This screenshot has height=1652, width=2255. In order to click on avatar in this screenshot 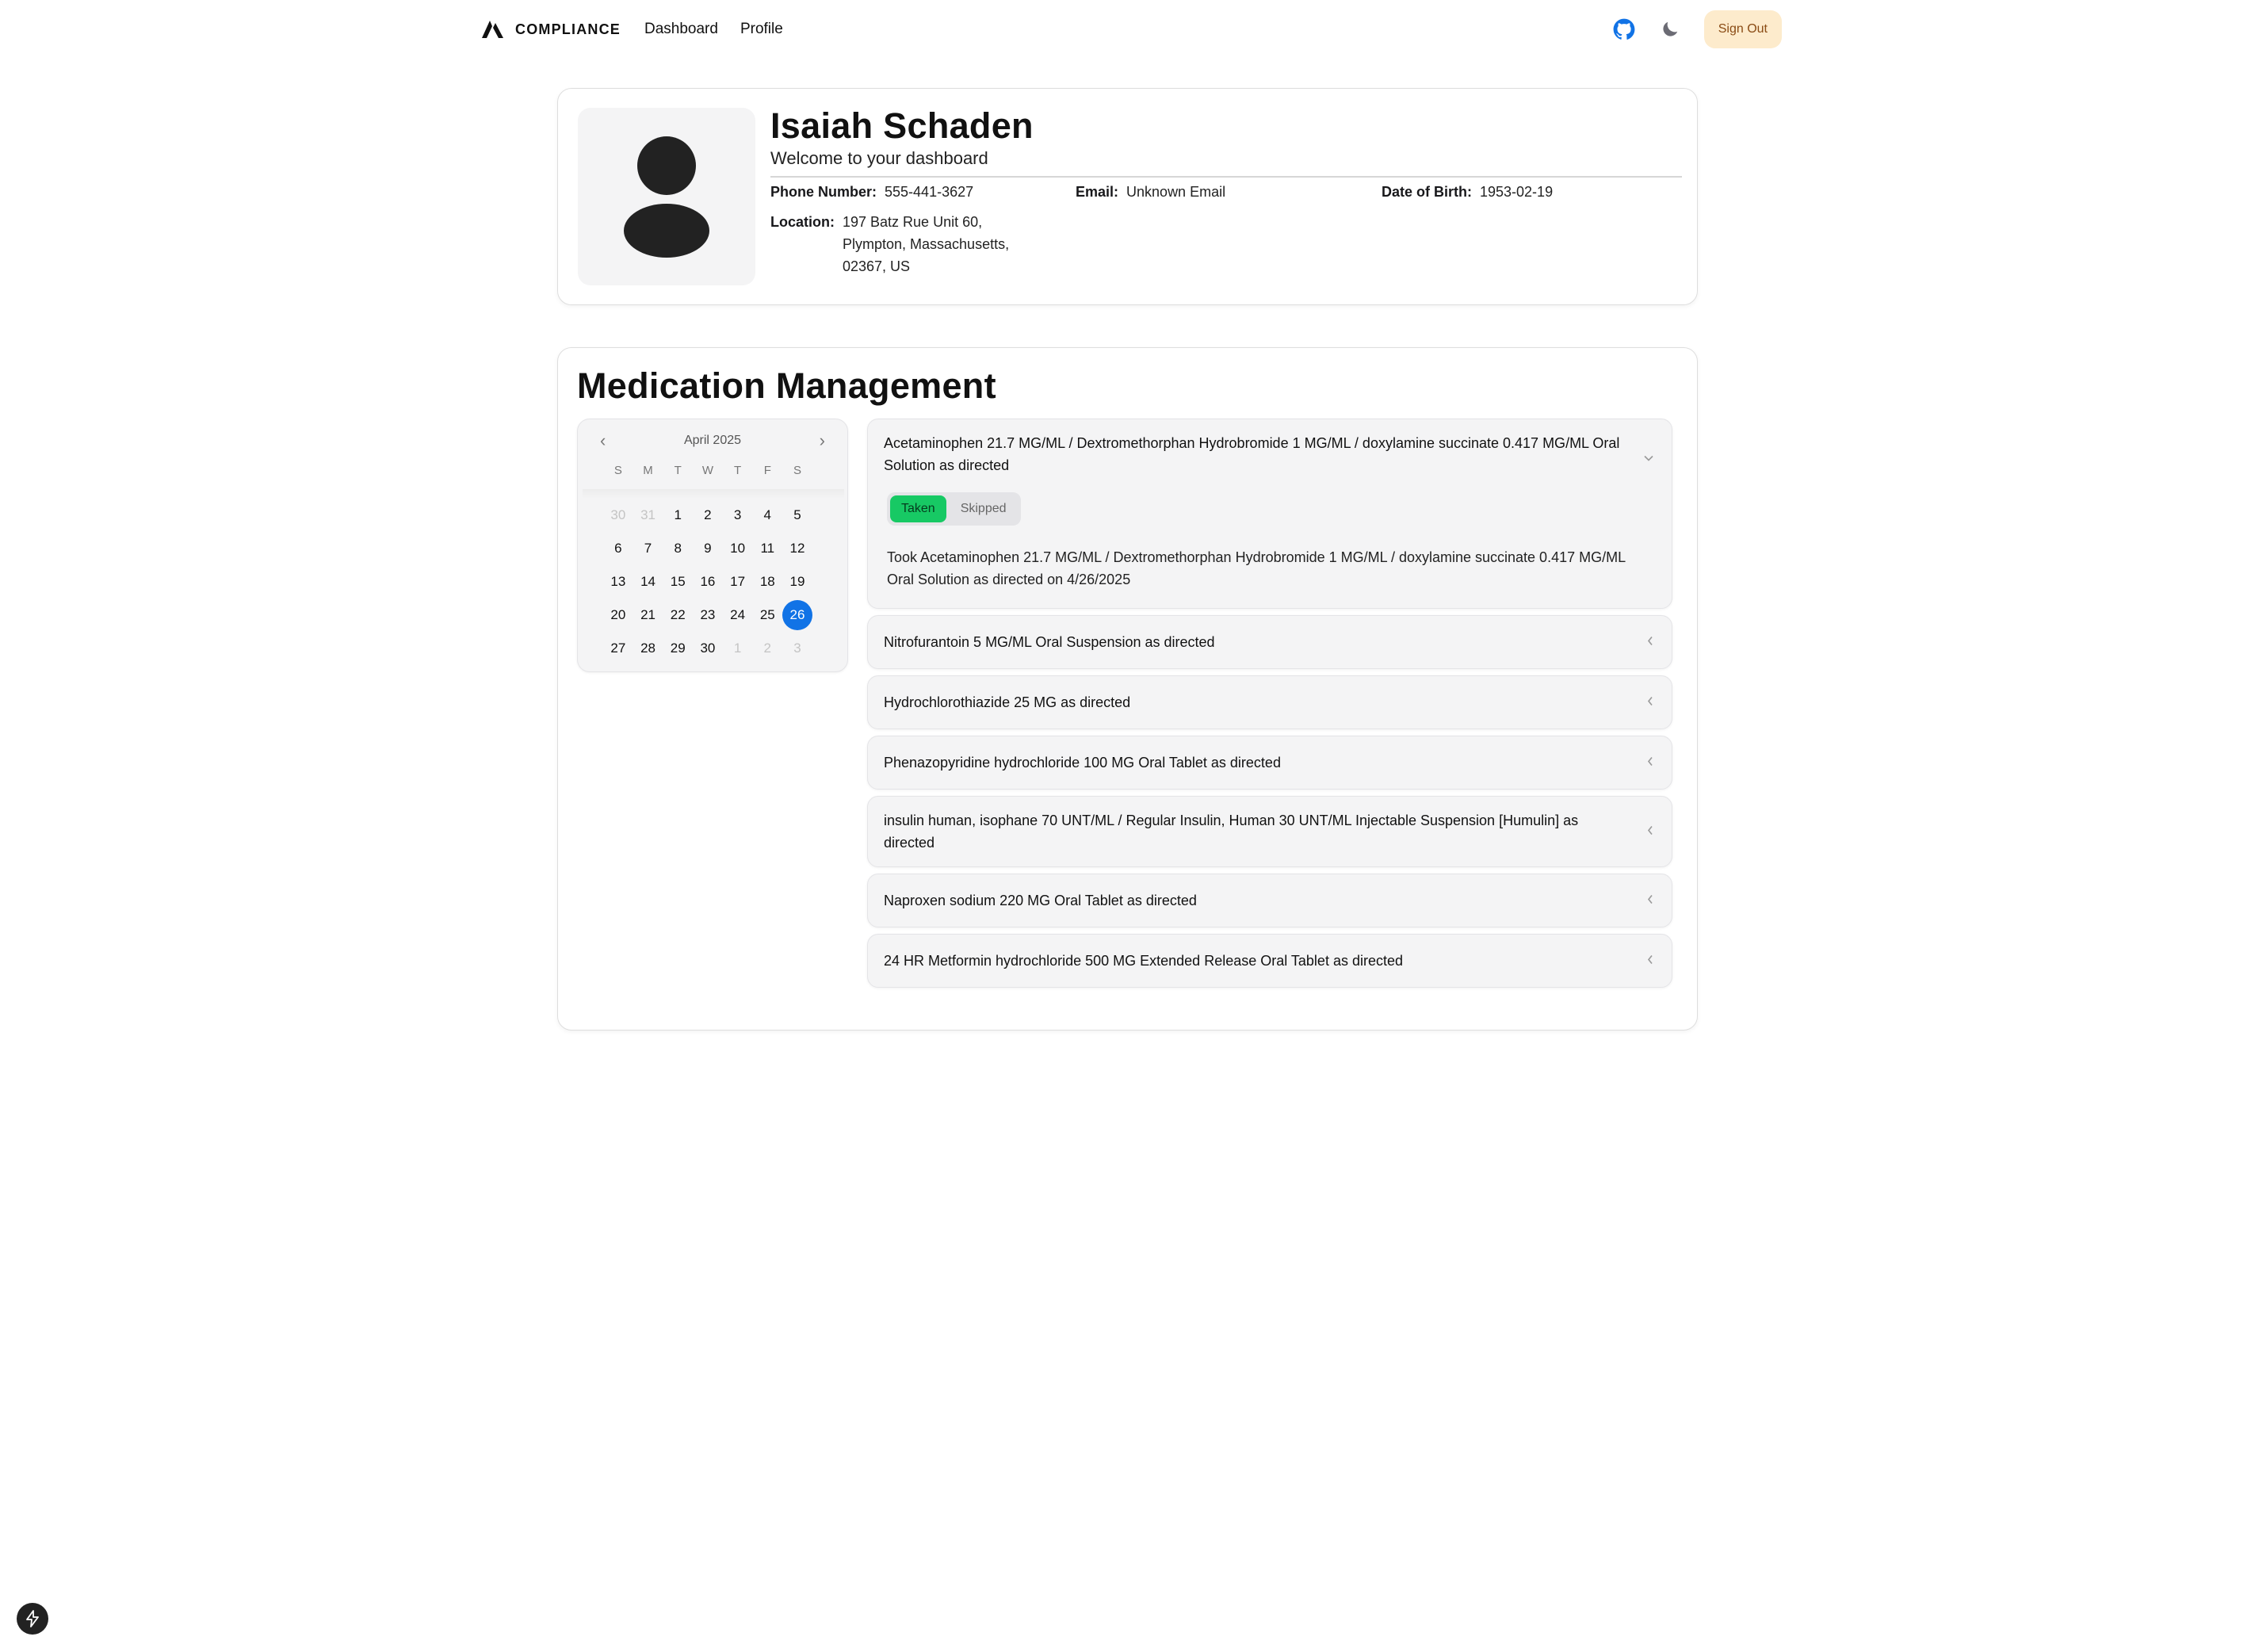, I will do `click(666, 197)`.